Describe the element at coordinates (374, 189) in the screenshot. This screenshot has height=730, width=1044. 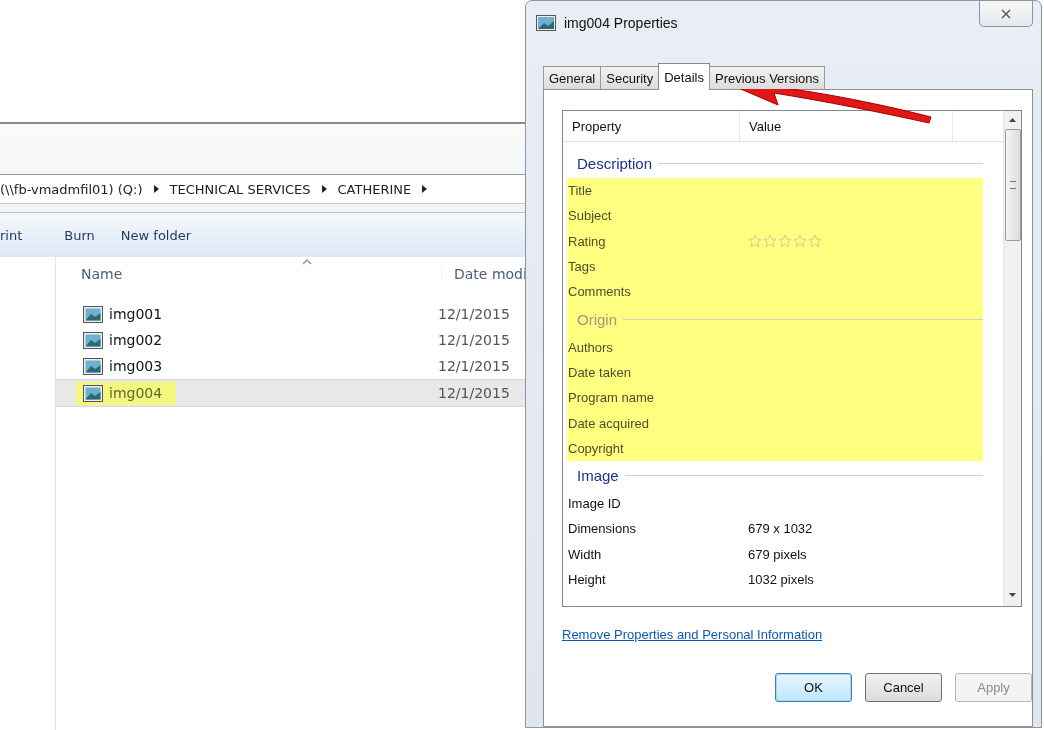
I see `breadcrumb-item: CATHERINE` at that location.